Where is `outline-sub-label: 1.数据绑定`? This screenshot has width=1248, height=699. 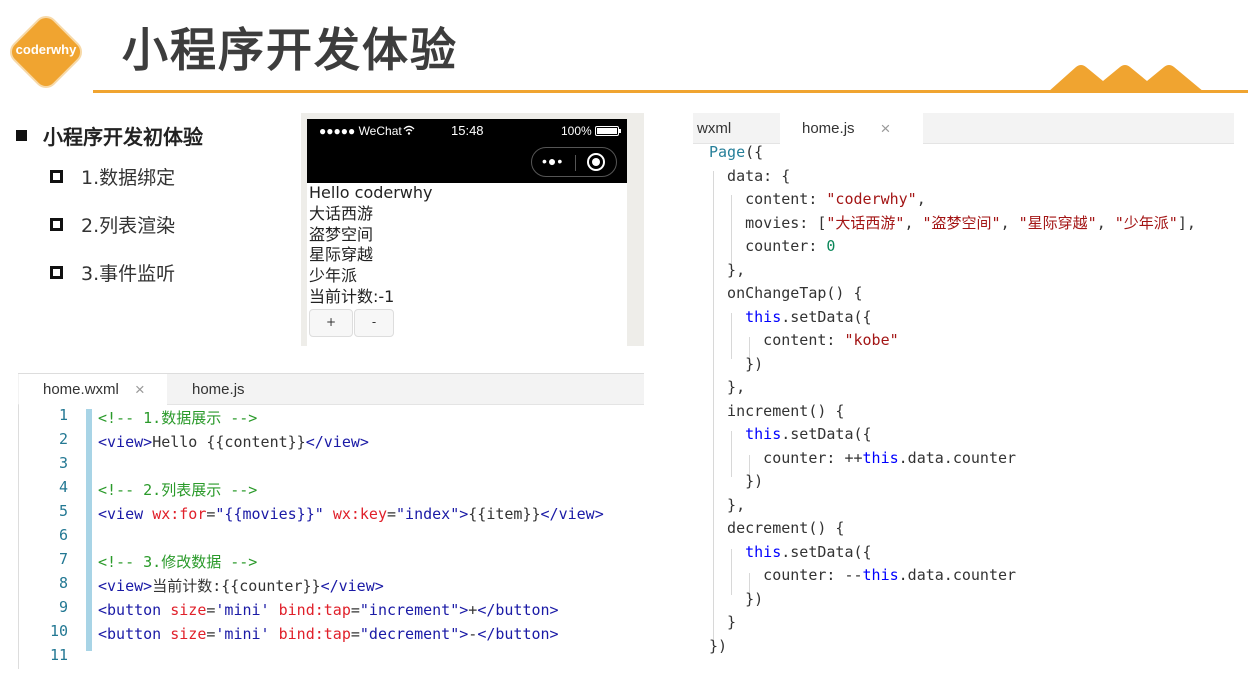 outline-sub-label: 1.数据绑定 is located at coordinates (128, 177).